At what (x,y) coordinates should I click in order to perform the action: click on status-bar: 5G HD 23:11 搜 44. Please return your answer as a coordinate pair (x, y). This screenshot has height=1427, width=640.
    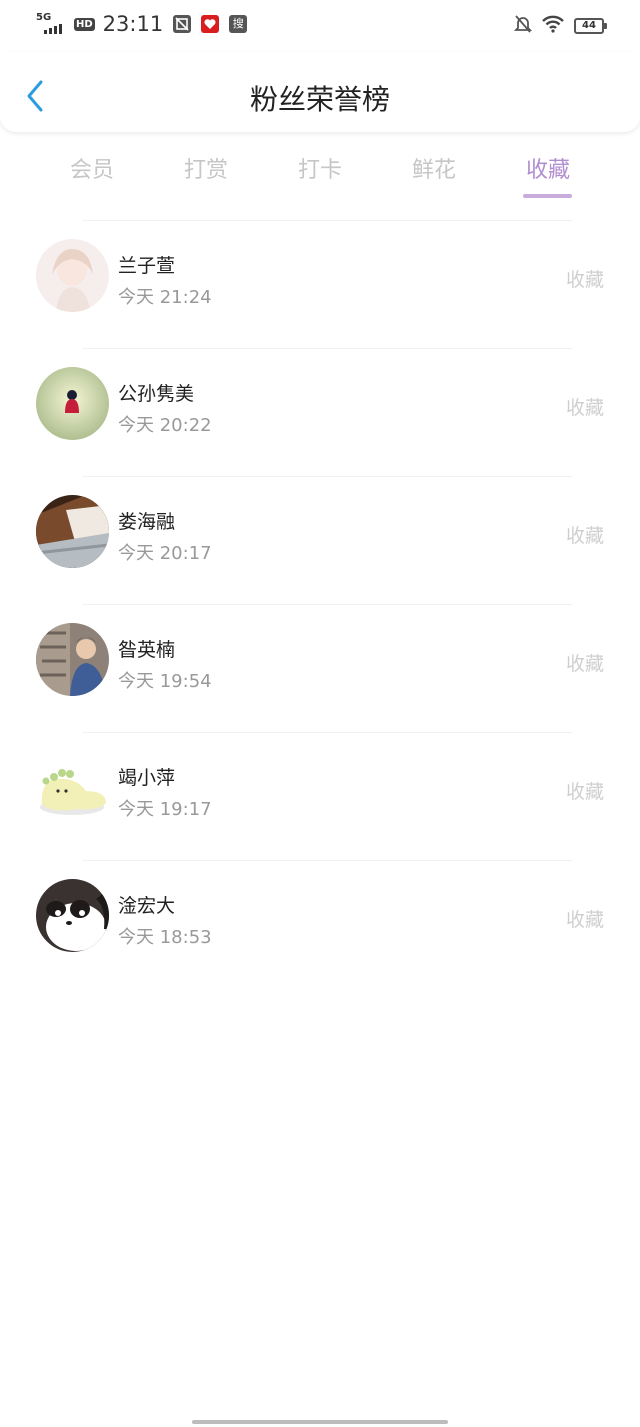
    Looking at the image, I should click on (320, 26).